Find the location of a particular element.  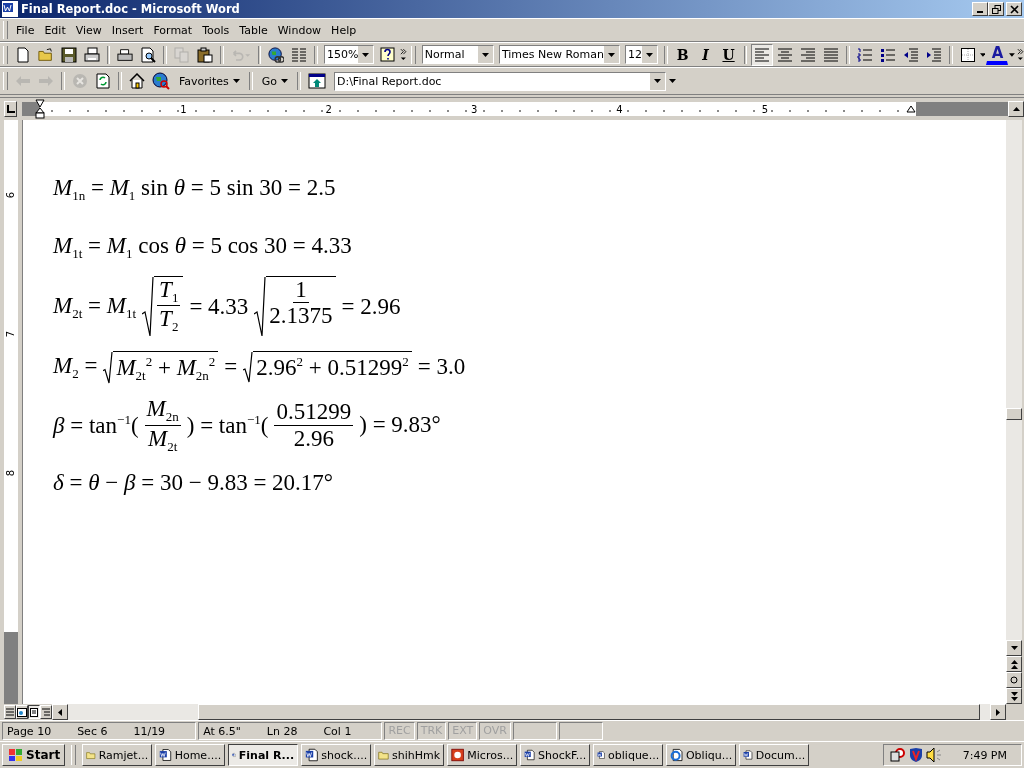

menu-item: Table is located at coordinates (253, 30).